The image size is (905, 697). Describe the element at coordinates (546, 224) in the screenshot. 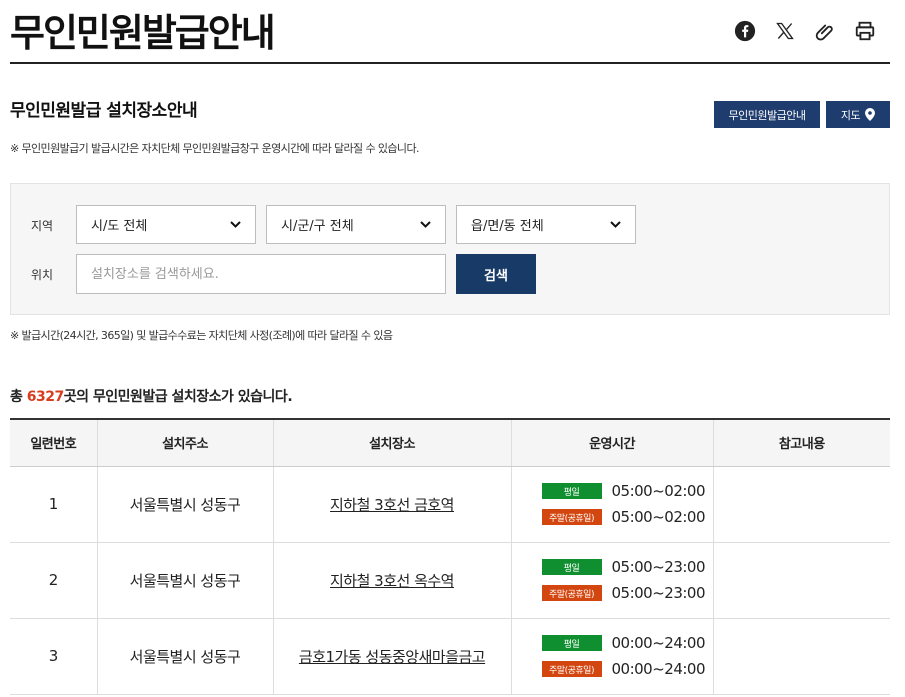

I see `eupmyeondong-select: 읍/면/동 전체` at that location.